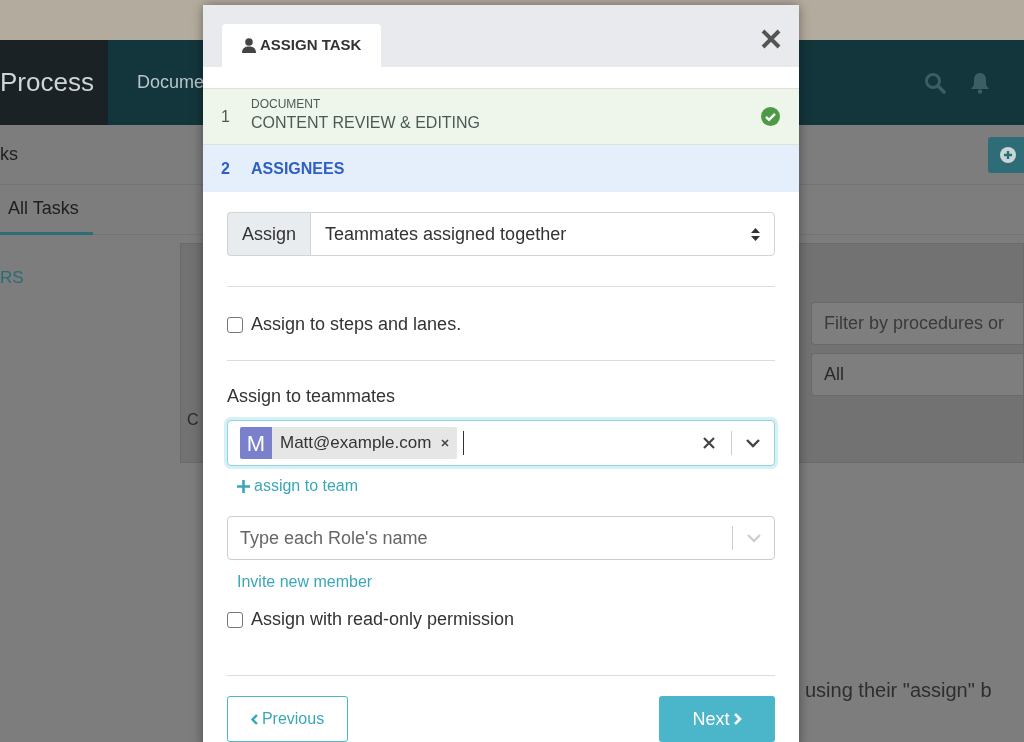 The width and height of the screenshot is (1024, 742). What do you see at coordinates (356, 443) in the screenshot?
I see `teammate-email: Matt@example.com` at bounding box center [356, 443].